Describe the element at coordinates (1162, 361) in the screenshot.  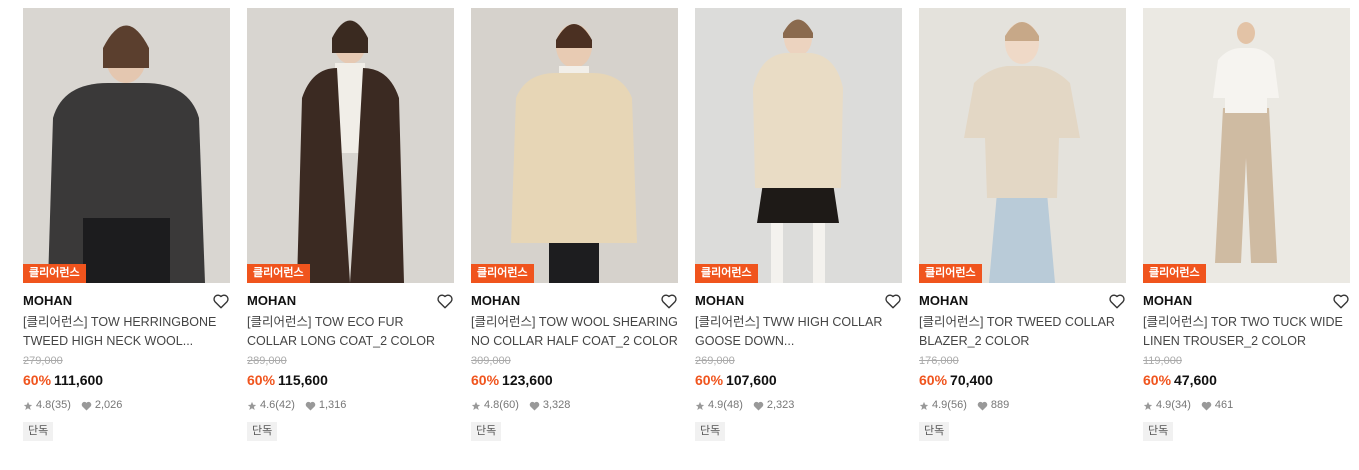
I see `original-price: 119,000` at that location.